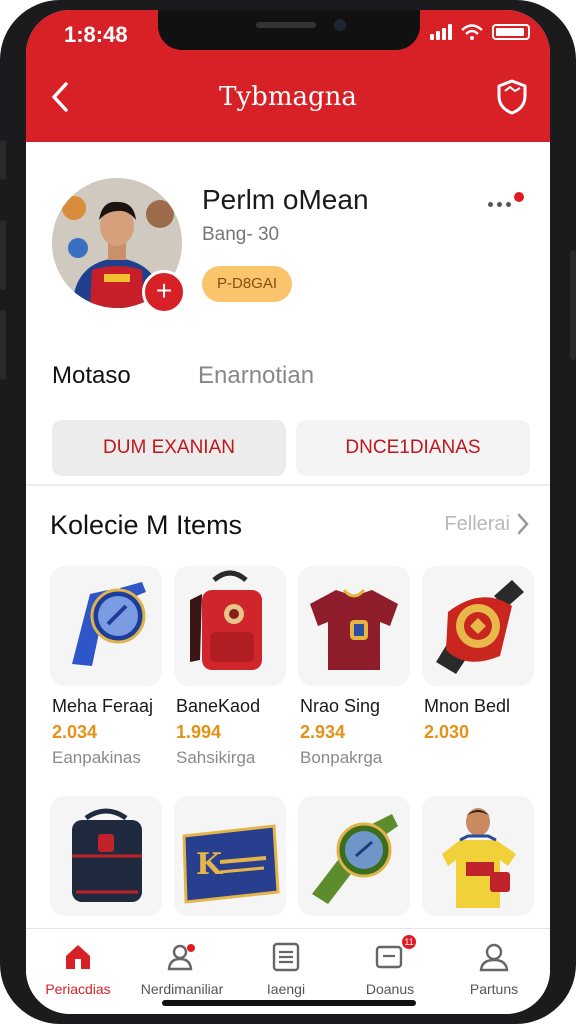 This screenshot has width=576, height=1024. I want to click on item-card-medal, so click(478, 626).